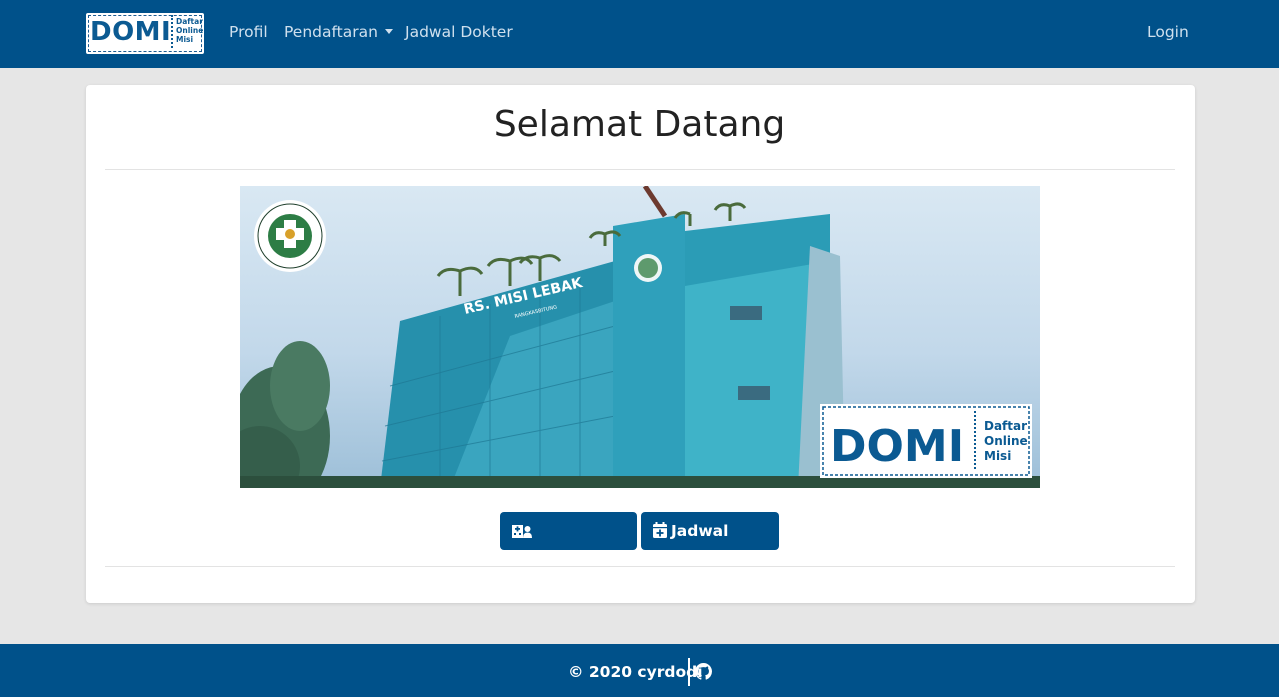 Image resolution: width=1279 pixels, height=697 pixels. Describe the element at coordinates (639, 124) in the screenshot. I see `page-title: Selamat Datang` at that location.